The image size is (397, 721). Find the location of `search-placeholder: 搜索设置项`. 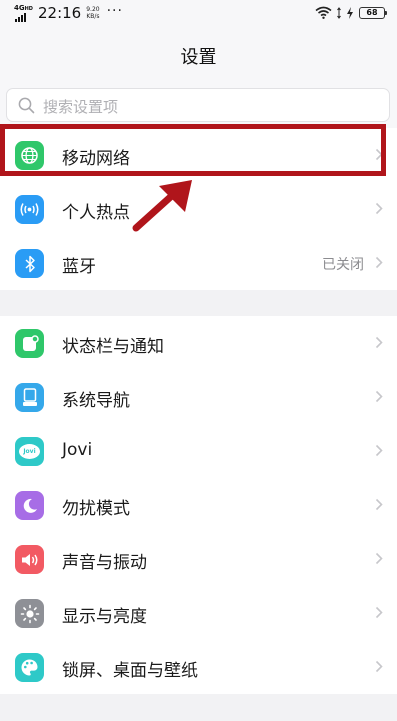

search-placeholder: 搜索设置项 is located at coordinates (81, 107).